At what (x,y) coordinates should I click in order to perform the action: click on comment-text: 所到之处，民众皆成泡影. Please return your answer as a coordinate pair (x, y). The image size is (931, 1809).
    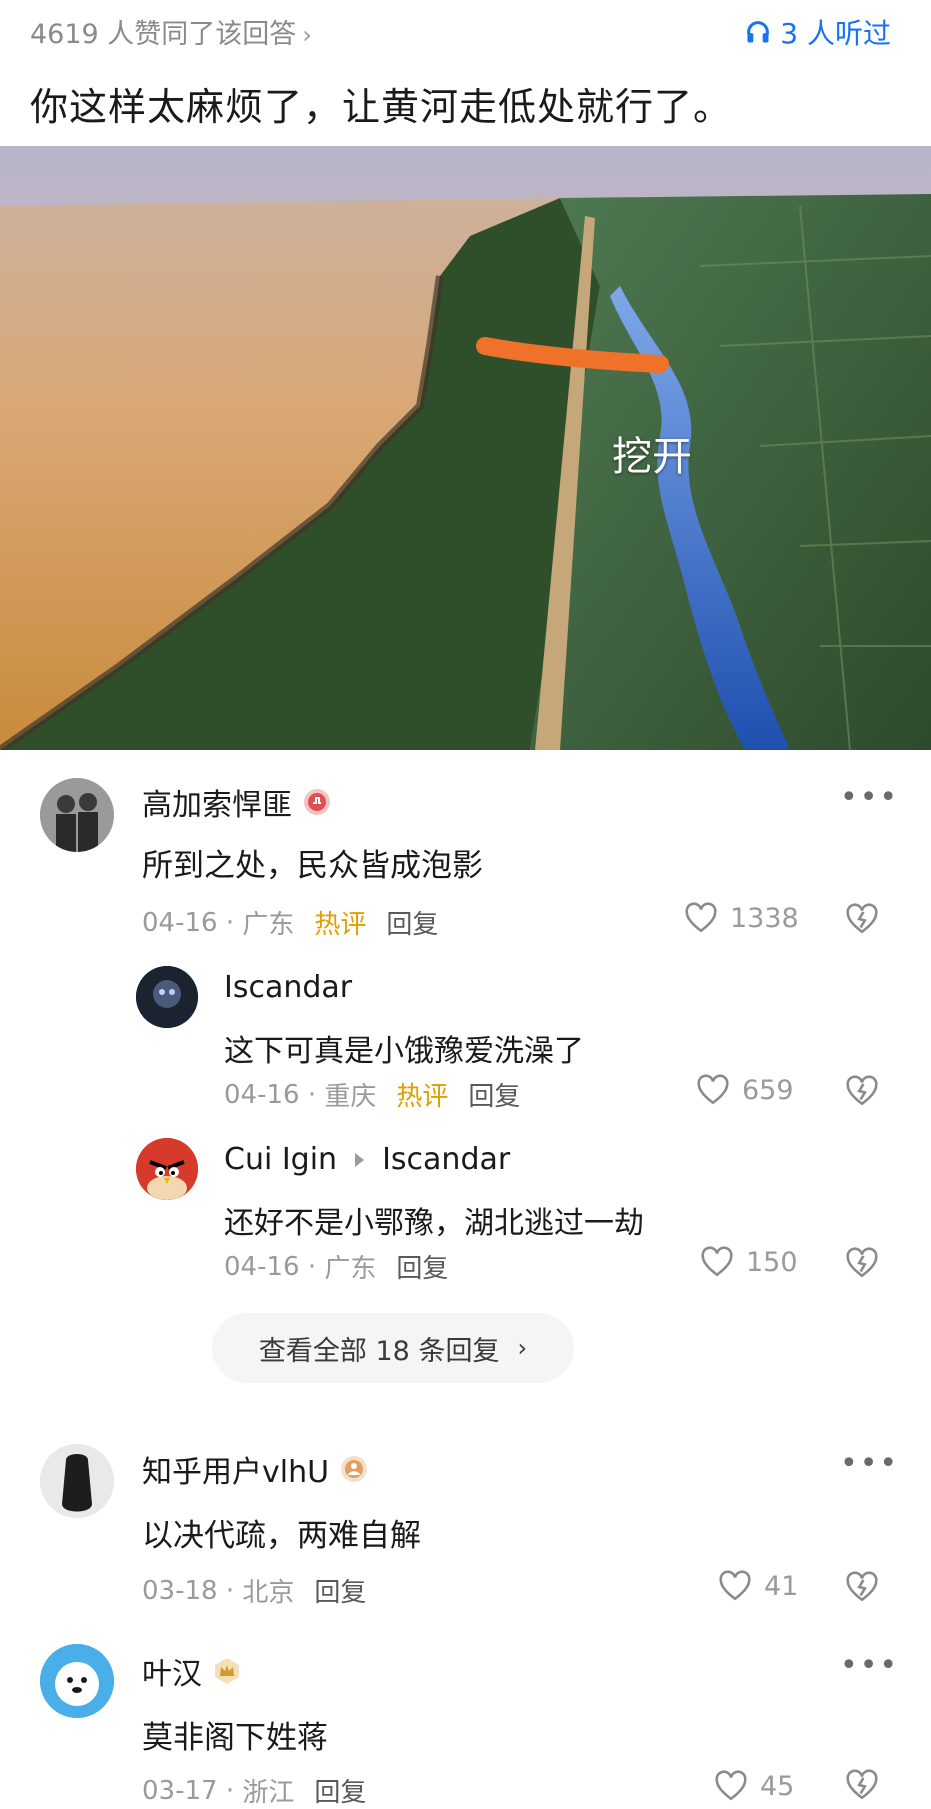
    Looking at the image, I should click on (312, 866).